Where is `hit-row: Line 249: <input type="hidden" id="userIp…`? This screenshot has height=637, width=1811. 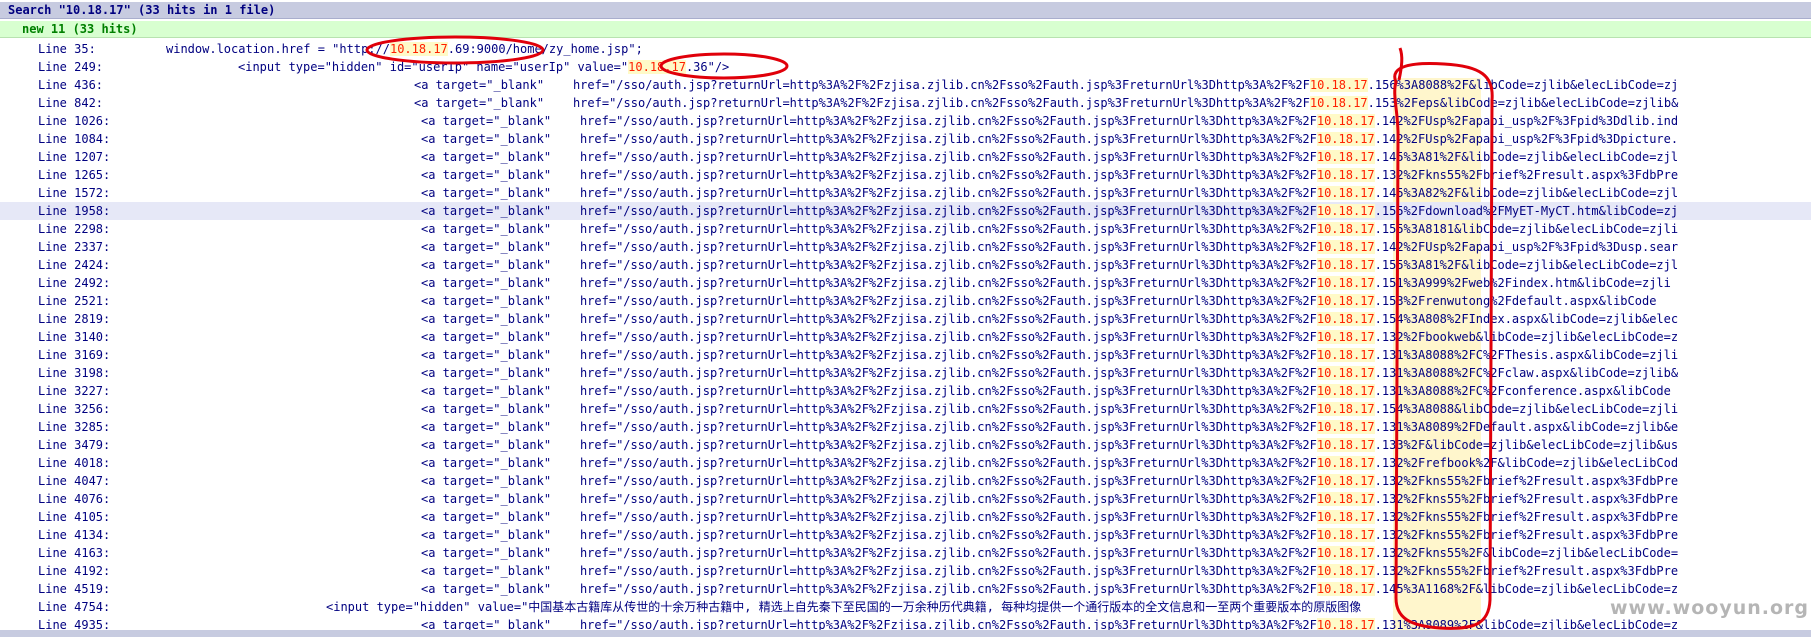 hit-row: Line 249: <input type="hidden" id="userIp… is located at coordinates (905, 67).